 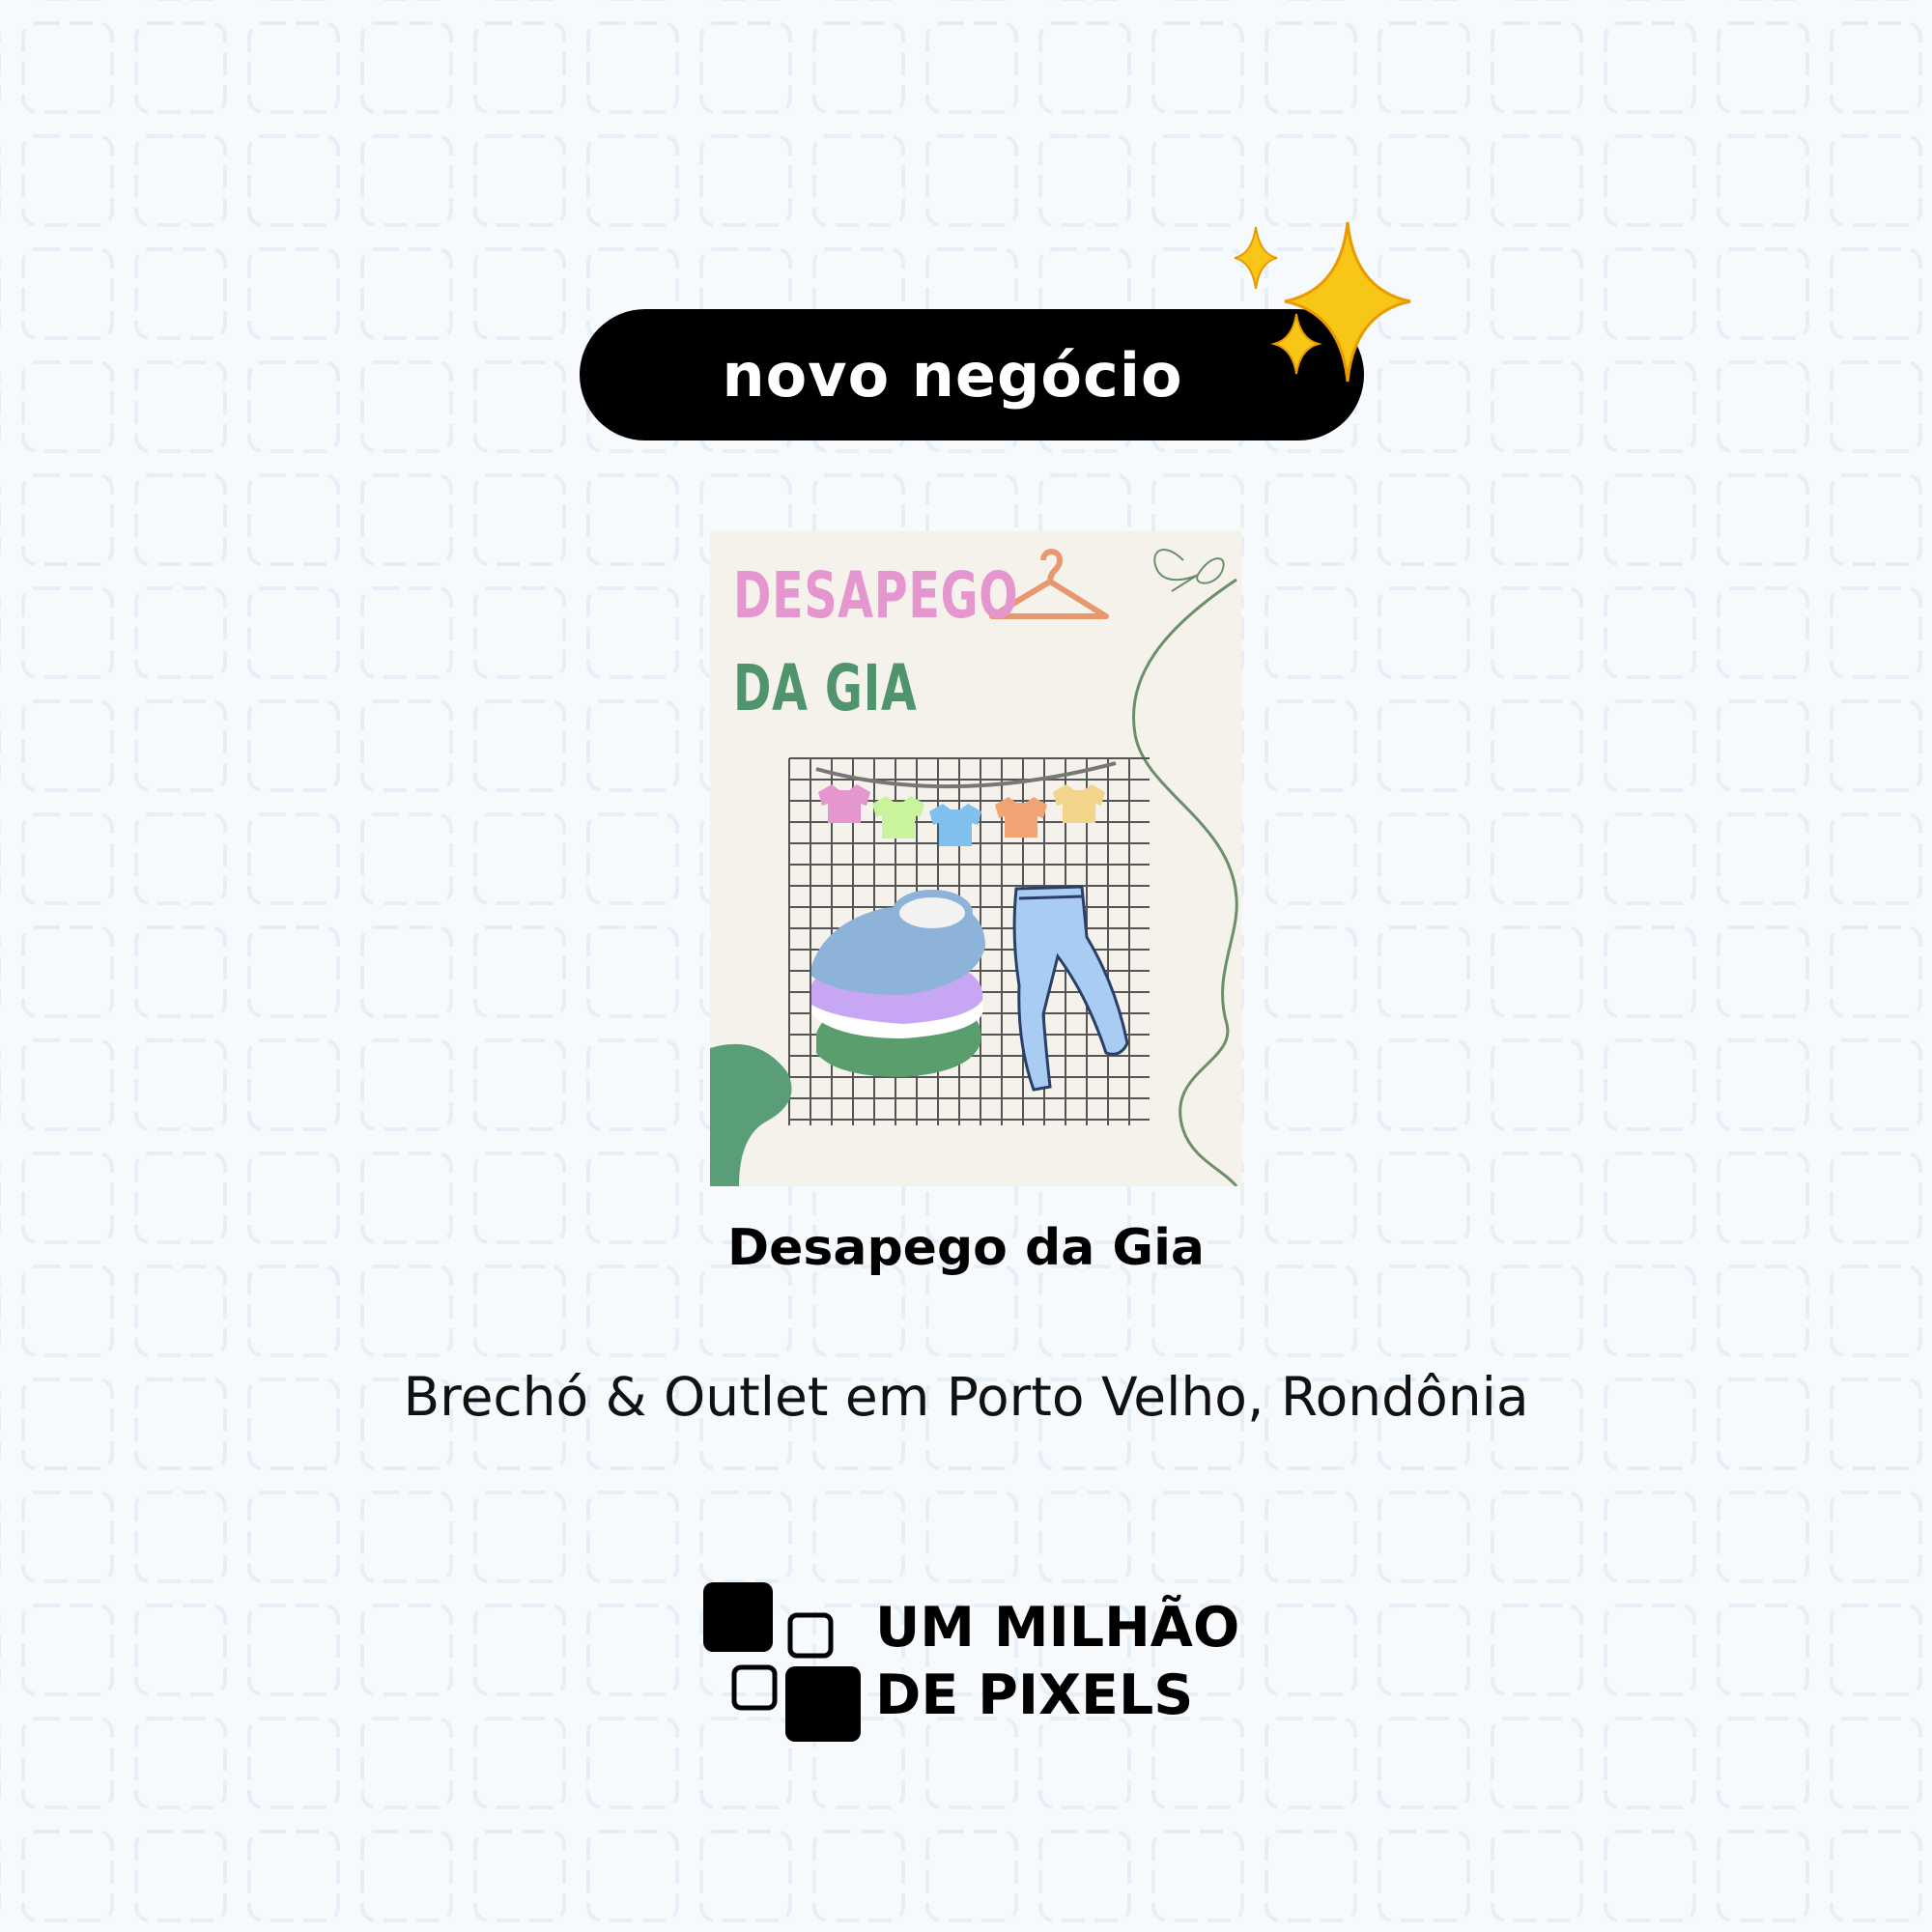 I want to click on business-description: Brechó & Outlet em Porto Velho, Rondônia, so click(x=966, y=1397).